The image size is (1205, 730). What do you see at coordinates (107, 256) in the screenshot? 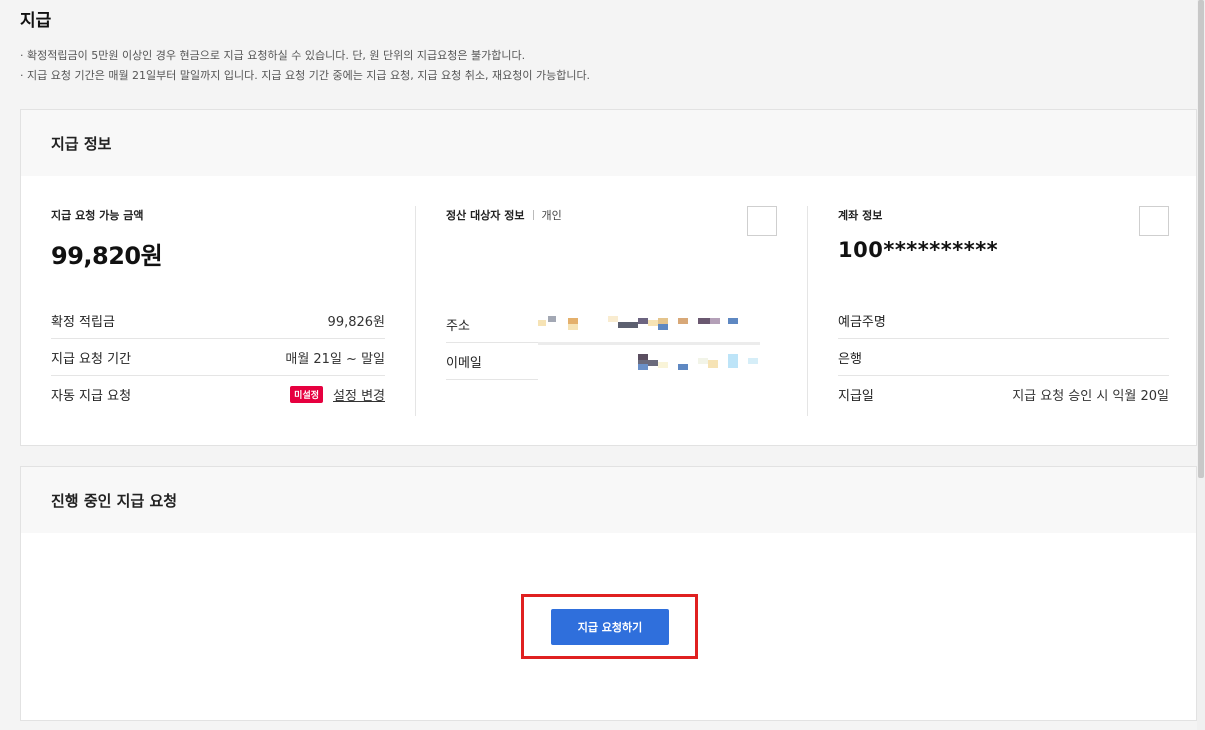
I see `available-amount-value: 99,820원` at bounding box center [107, 256].